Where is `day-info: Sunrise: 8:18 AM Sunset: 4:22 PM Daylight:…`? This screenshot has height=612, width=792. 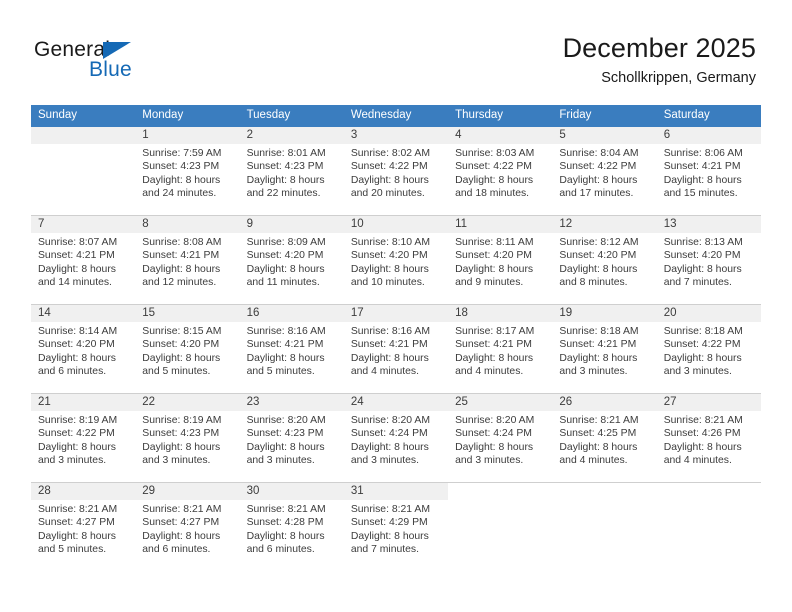
day-info: Sunrise: 8:18 AM Sunset: 4:22 PM Daylight:… is located at coordinates (709, 350).